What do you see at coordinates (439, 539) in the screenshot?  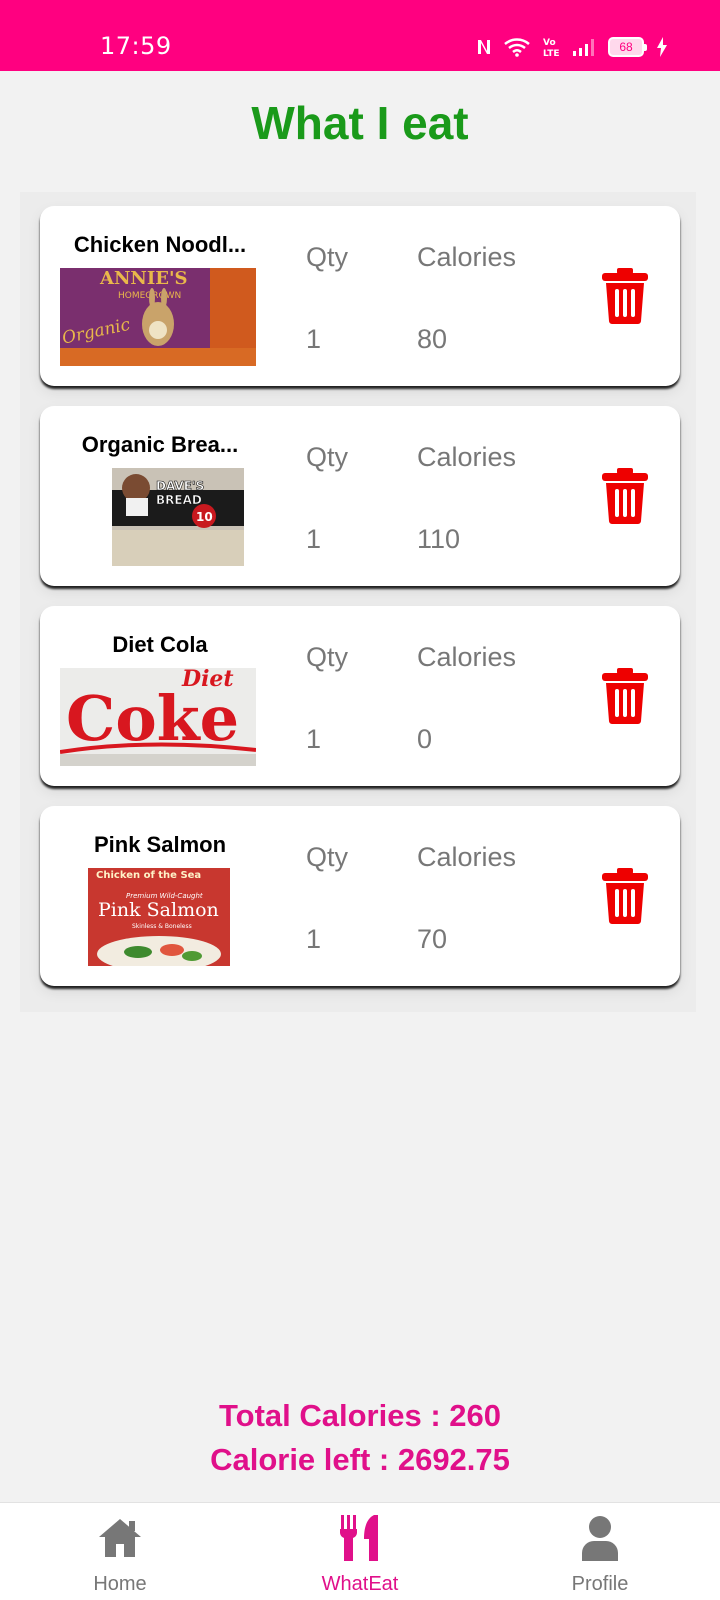 I see `calories-value: 110` at bounding box center [439, 539].